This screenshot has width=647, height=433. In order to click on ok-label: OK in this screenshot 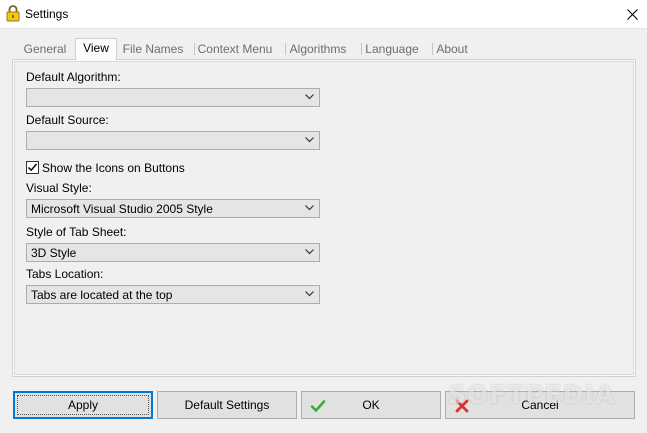, I will do `click(371, 405)`.